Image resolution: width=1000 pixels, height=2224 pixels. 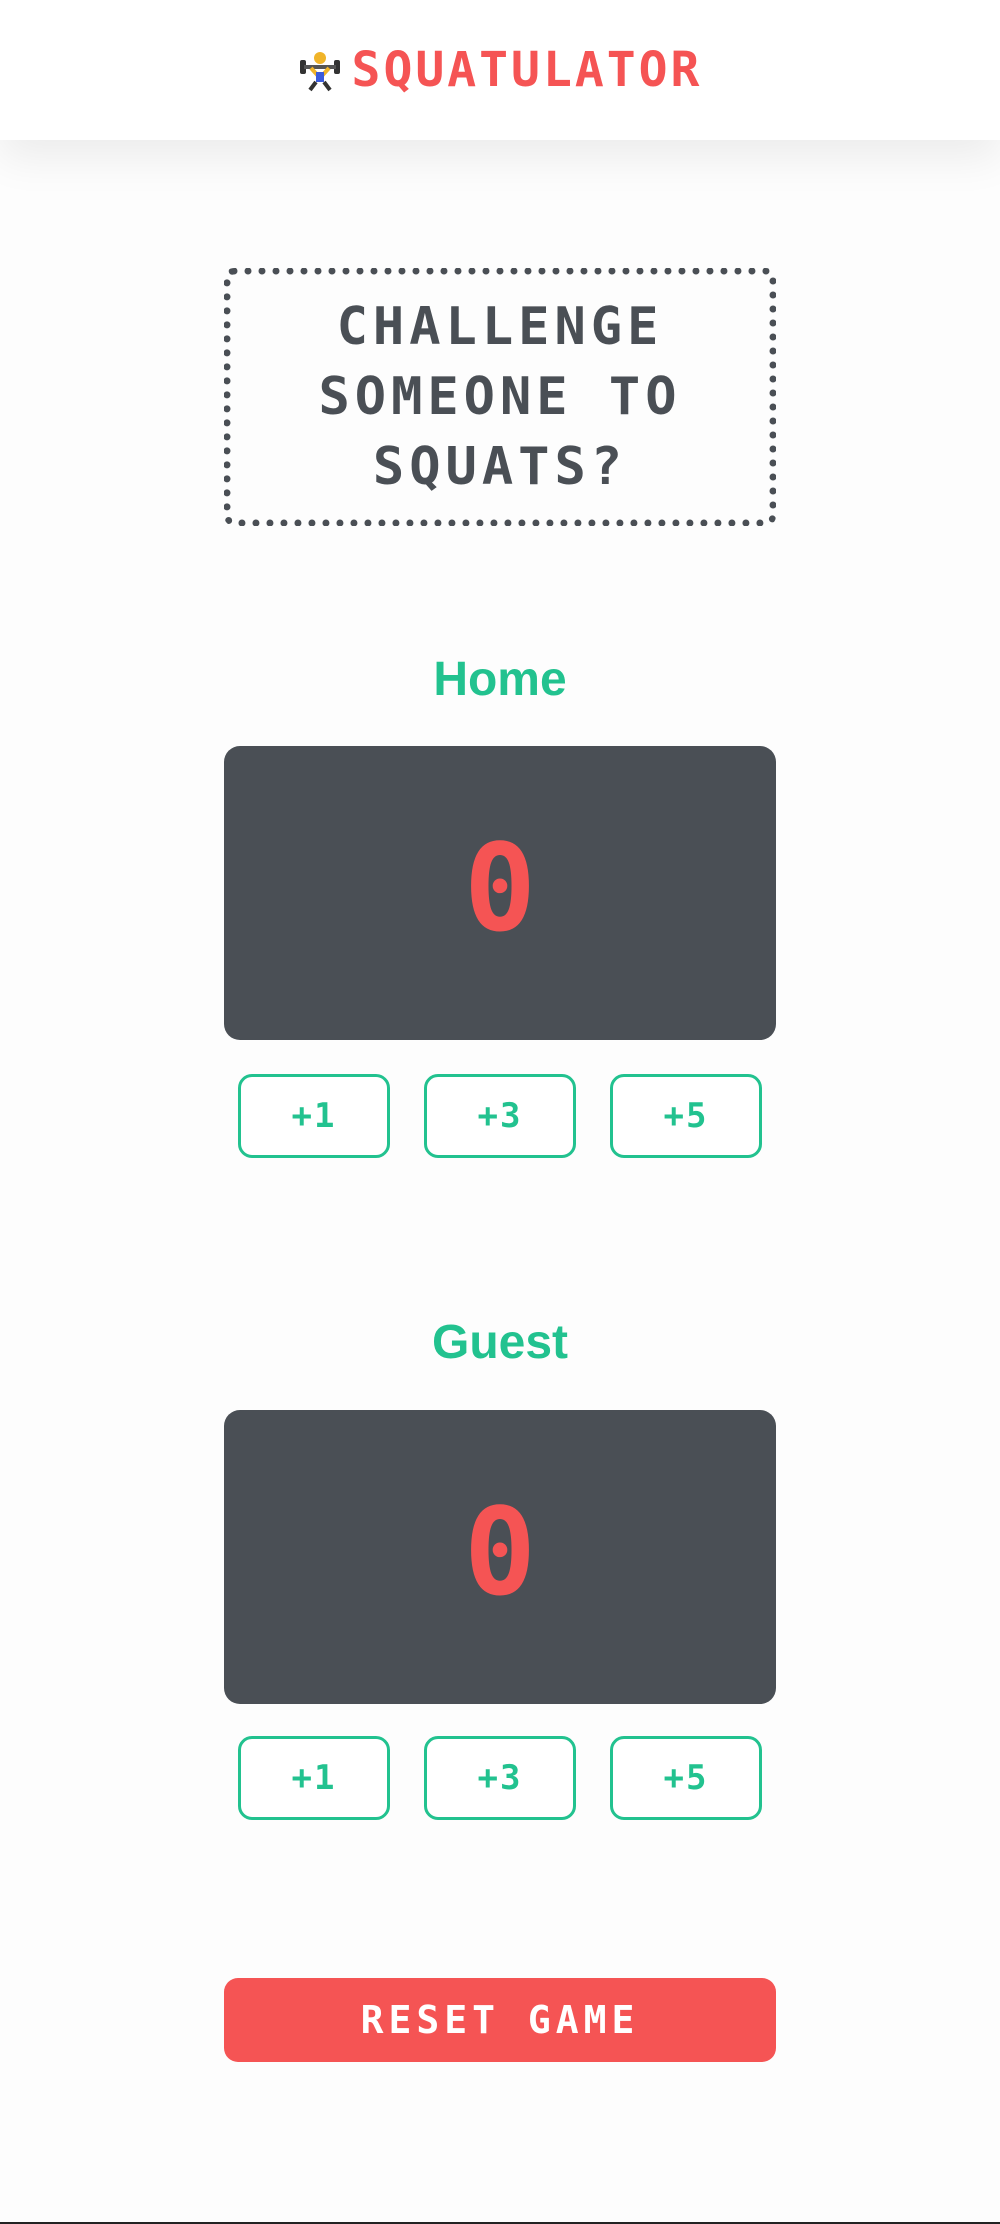 I want to click on challenge-box: CHALLENGE SOMEONE TO SQUATS?, so click(x=500, y=397).